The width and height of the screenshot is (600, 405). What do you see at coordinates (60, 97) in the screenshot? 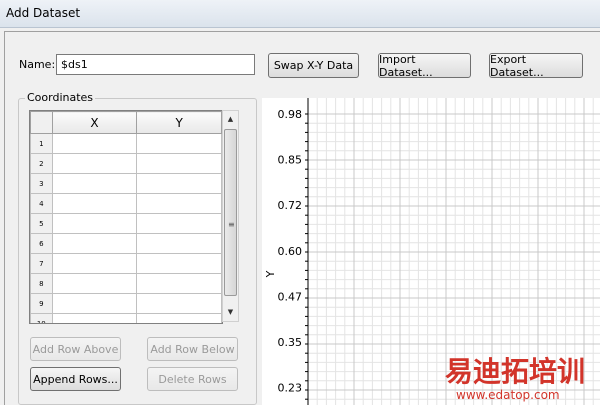
I see `coordinates-group-title: Coordinates` at bounding box center [60, 97].